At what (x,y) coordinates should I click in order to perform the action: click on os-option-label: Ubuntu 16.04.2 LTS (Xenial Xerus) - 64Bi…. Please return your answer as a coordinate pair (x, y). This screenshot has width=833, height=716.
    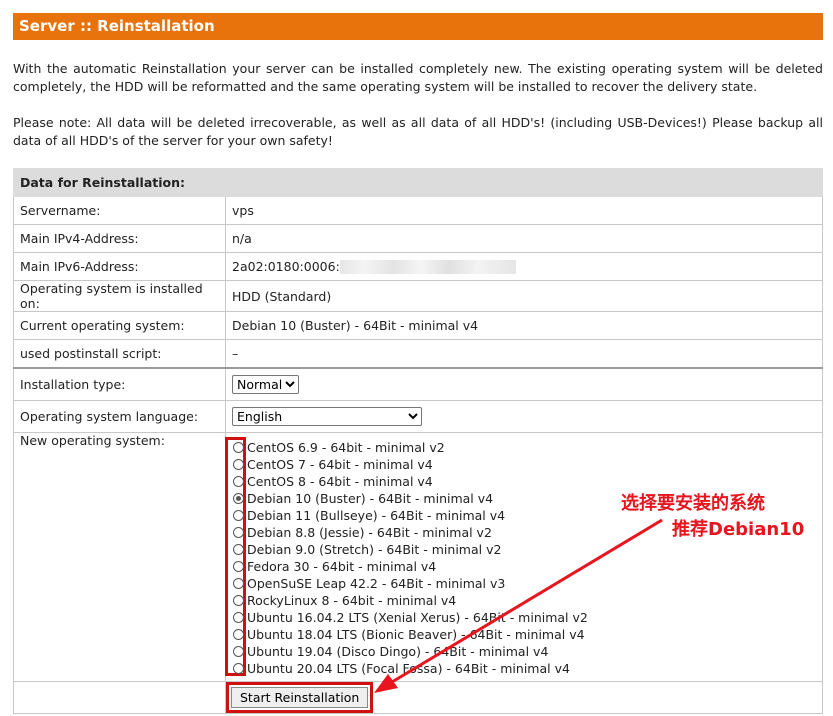
    Looking at the image, I should click on (417, 617).